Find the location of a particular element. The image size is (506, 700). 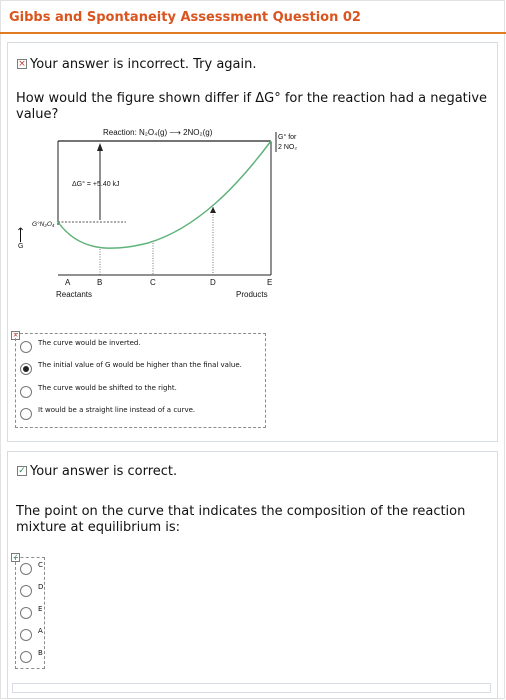

reactants-label: Reactants is located at coordinates (74, 294).